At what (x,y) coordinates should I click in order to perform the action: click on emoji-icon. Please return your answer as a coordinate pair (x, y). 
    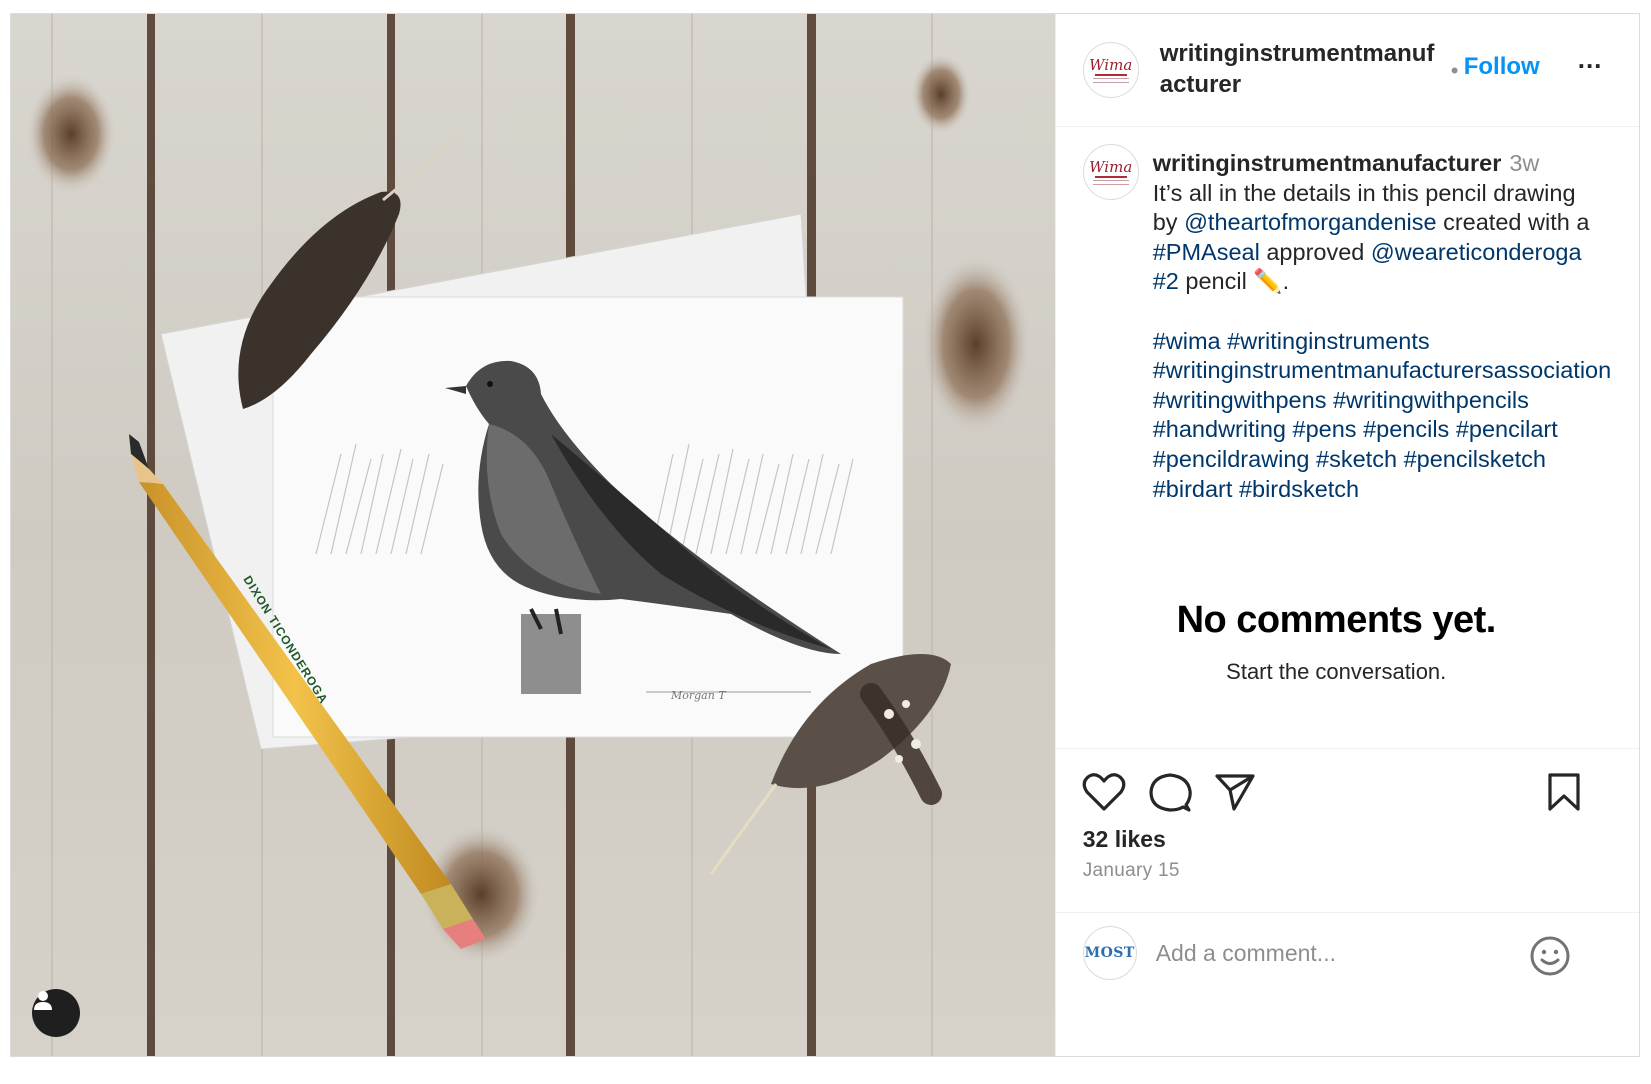
    Looking at the image, I should click on (1550, 956).